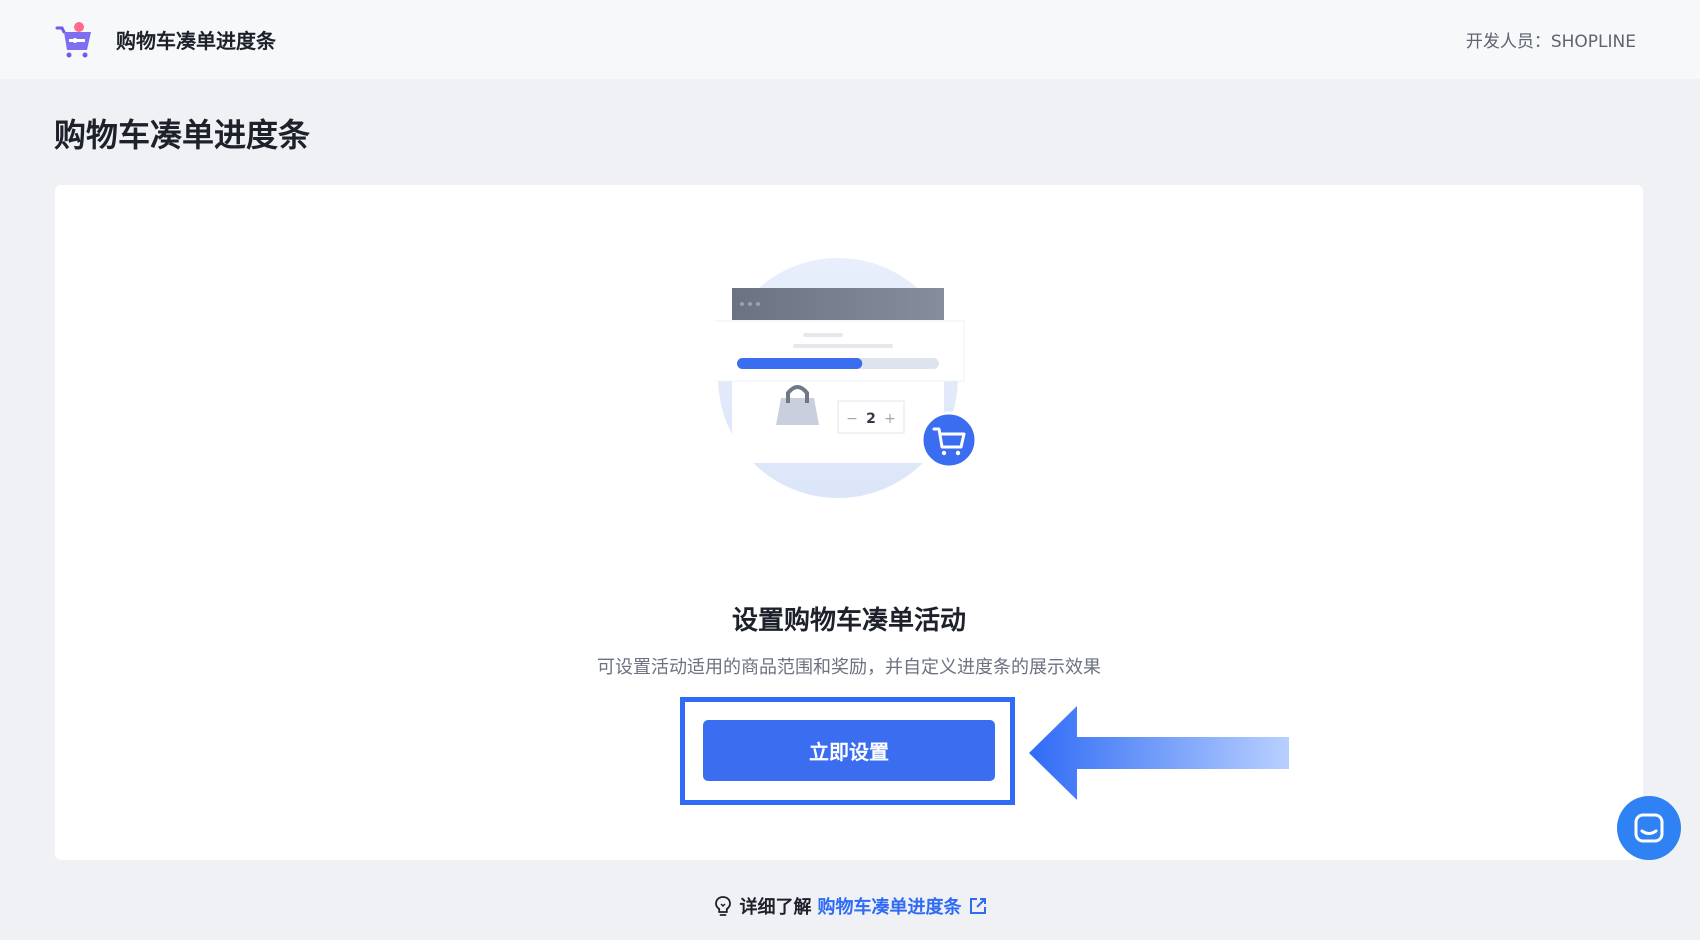 This screenshot has height=940, width=1700. I want to click on illustration-minus: −, so click(852, 419).